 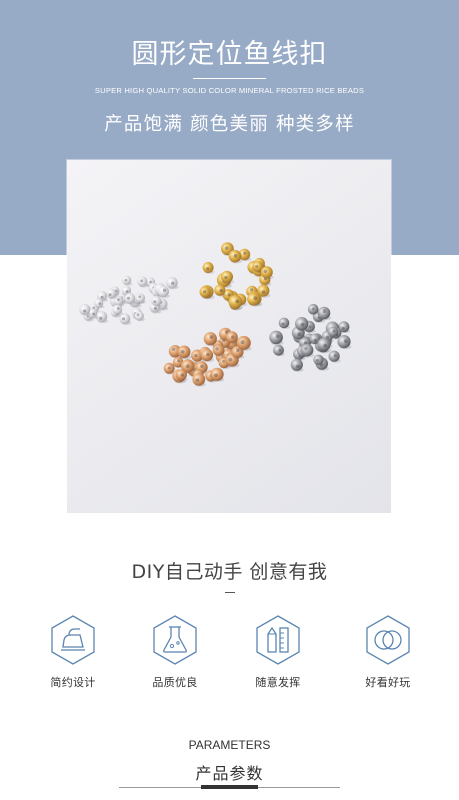 I want to click on feature-quality: 品质优良, so click(x=175, y=652).